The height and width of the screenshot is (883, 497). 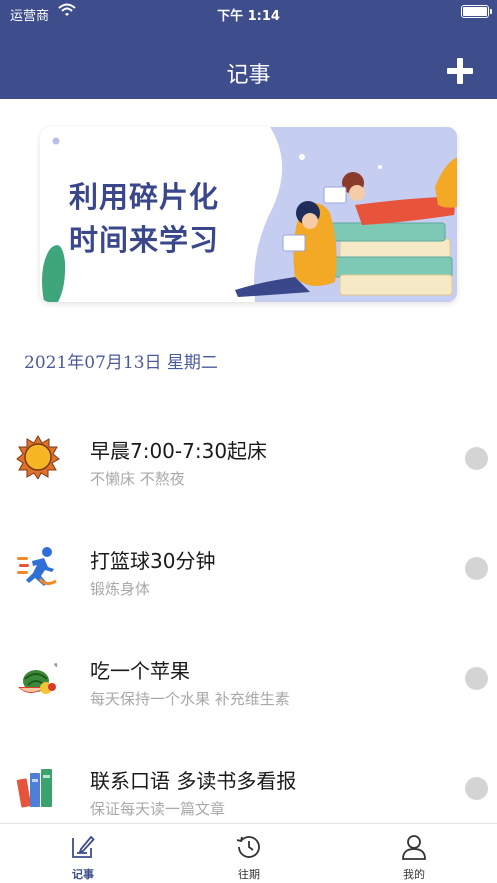 I want to click on todo-subtitle: 每天保持一个水果 补充维生素, so click(x=190, y=699).